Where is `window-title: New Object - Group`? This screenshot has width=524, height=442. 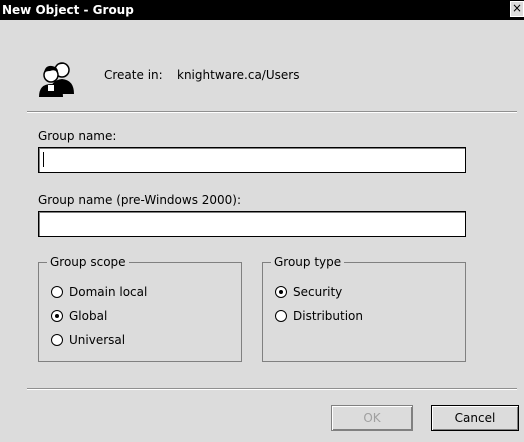
window-title: New Object - Group is located at coordinates (68, 10).